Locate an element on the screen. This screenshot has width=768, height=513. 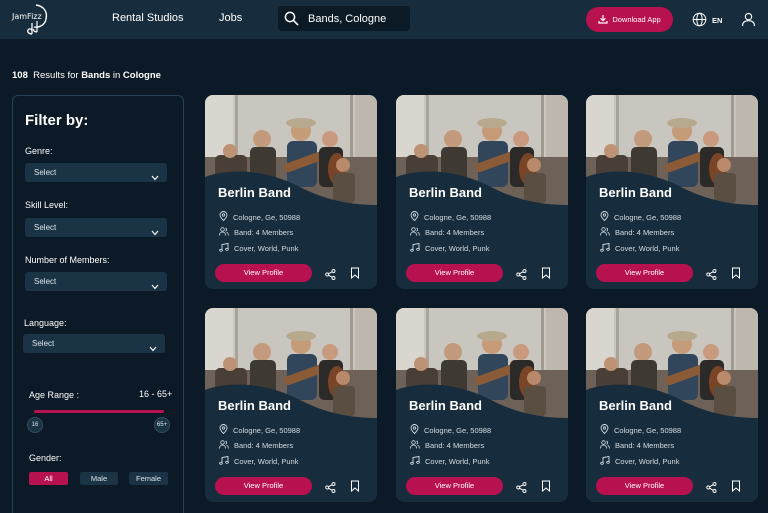
gender-all-button: All is located at coordinates (48, 478).